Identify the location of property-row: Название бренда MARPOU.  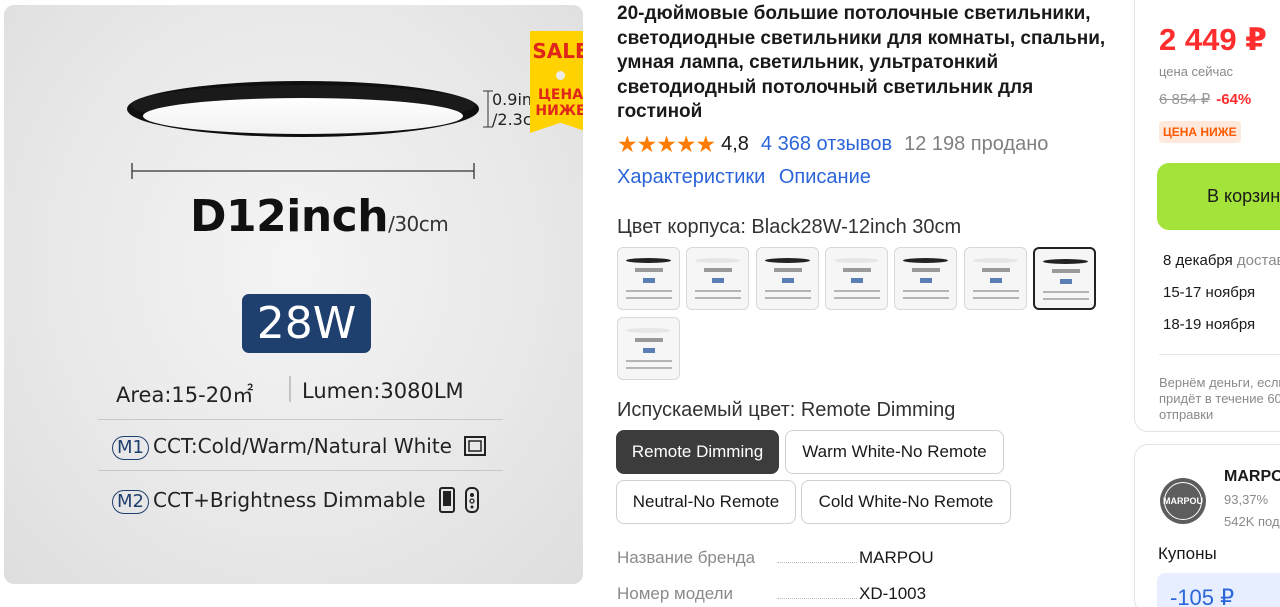
(782, 558).